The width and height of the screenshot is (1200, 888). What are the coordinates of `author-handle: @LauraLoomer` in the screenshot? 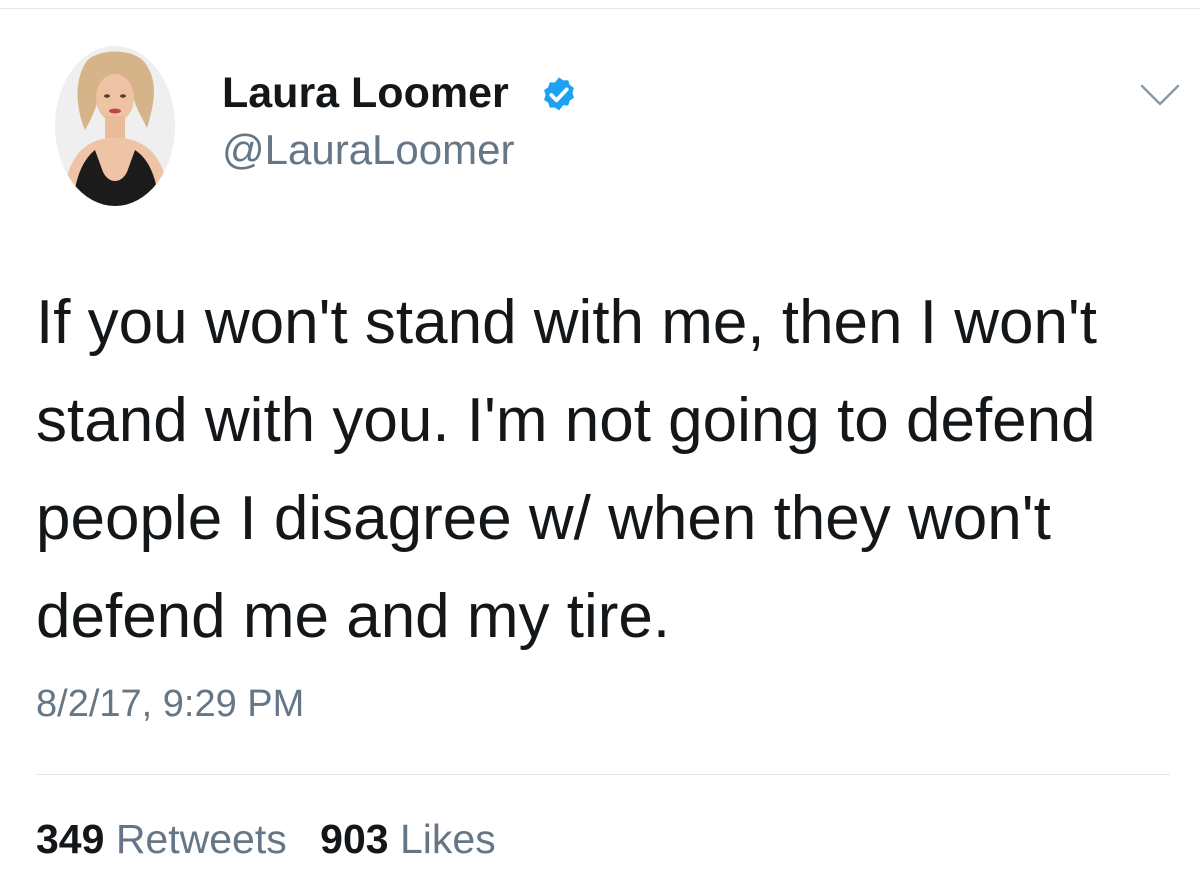 It's located at (368, 150).